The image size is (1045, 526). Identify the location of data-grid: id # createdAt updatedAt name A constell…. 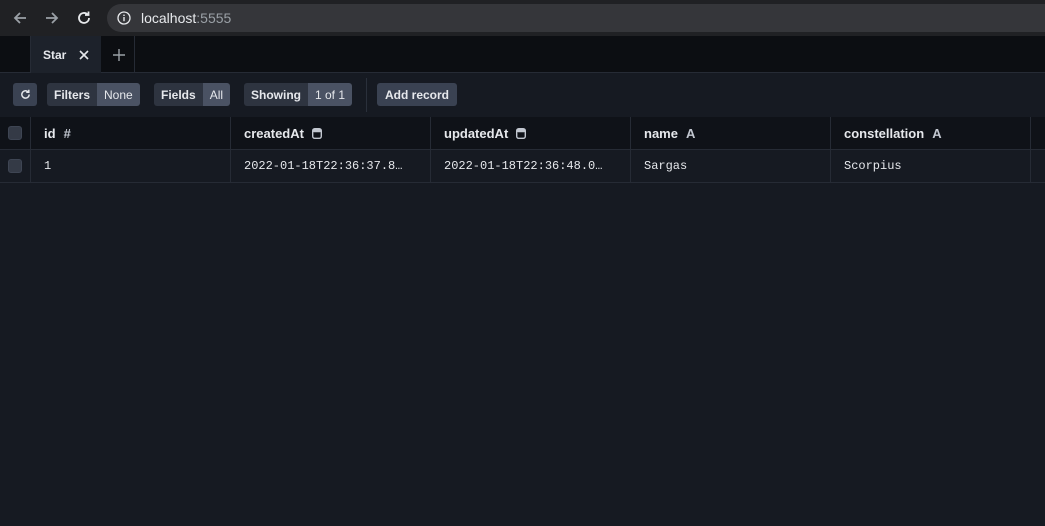
(522, 150).